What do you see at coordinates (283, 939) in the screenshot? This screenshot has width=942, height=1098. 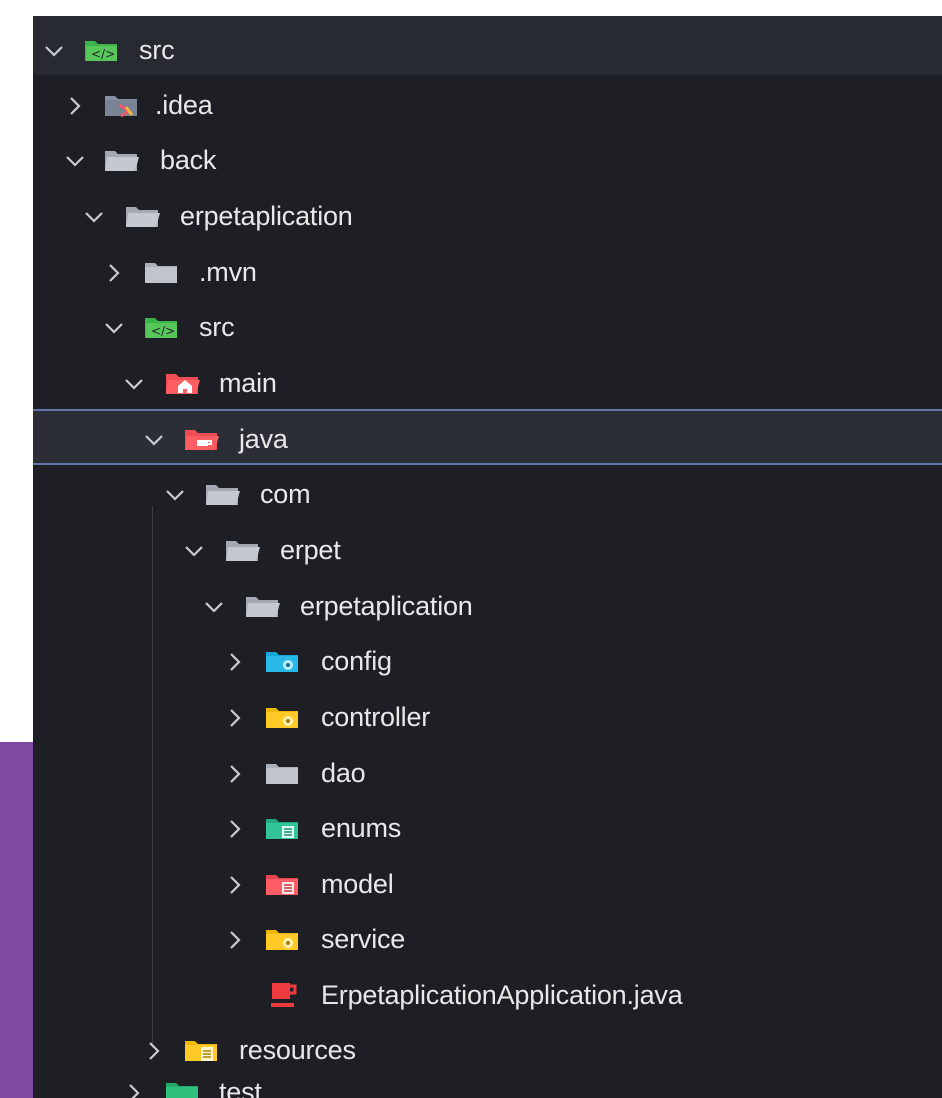 I see `service-folder-icon` at bounding box center [283, 939].